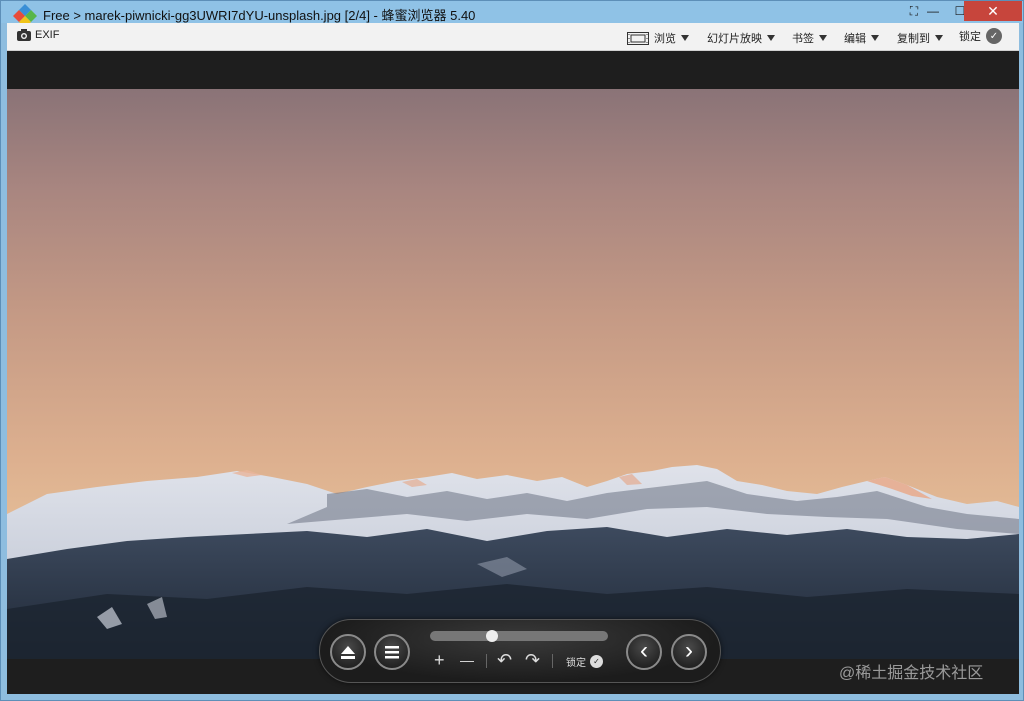 The image size is (1024, 701). I want to click on image-position-slider, so click(519, 636).